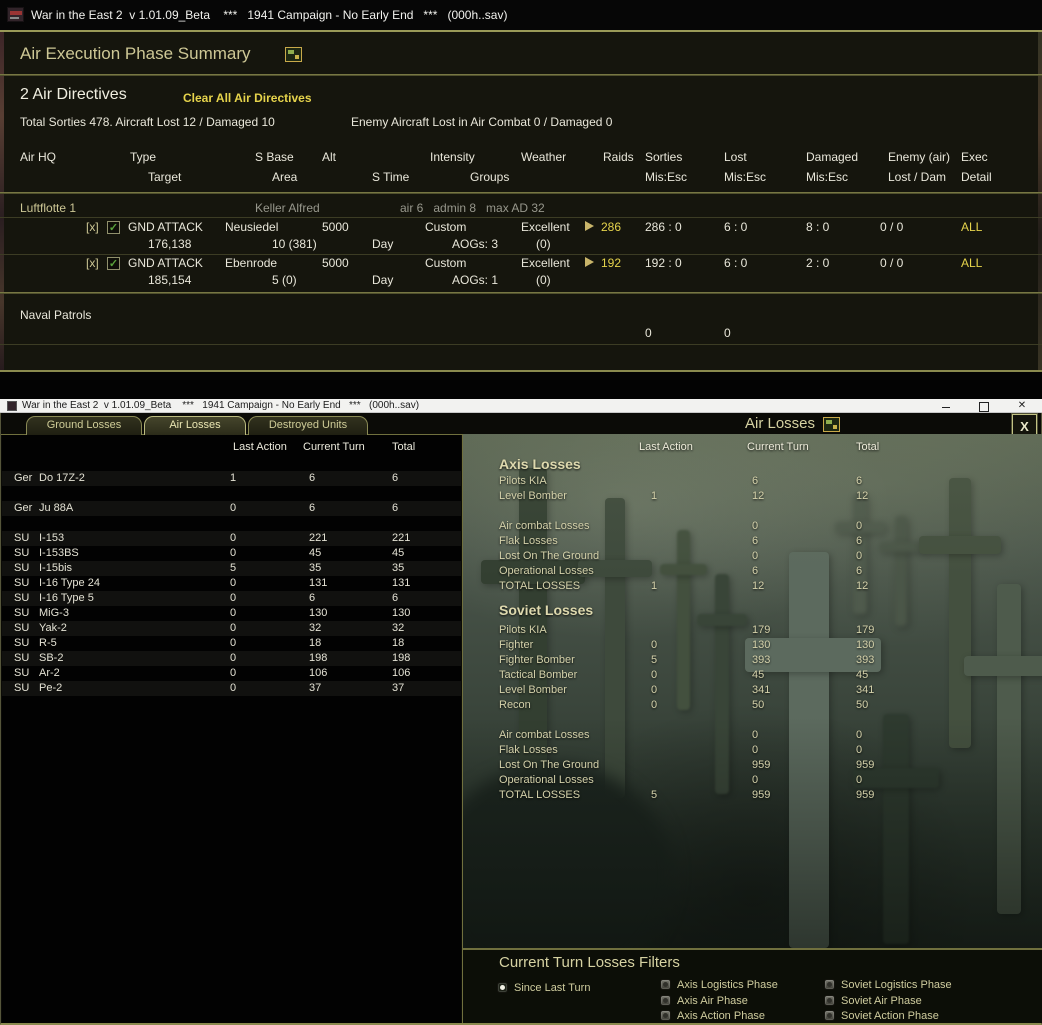  What do you see at coordinates (475, 244) in the screenshot?
I see `directive-groups: AOGs: 3` at bounding box center [475, 244].